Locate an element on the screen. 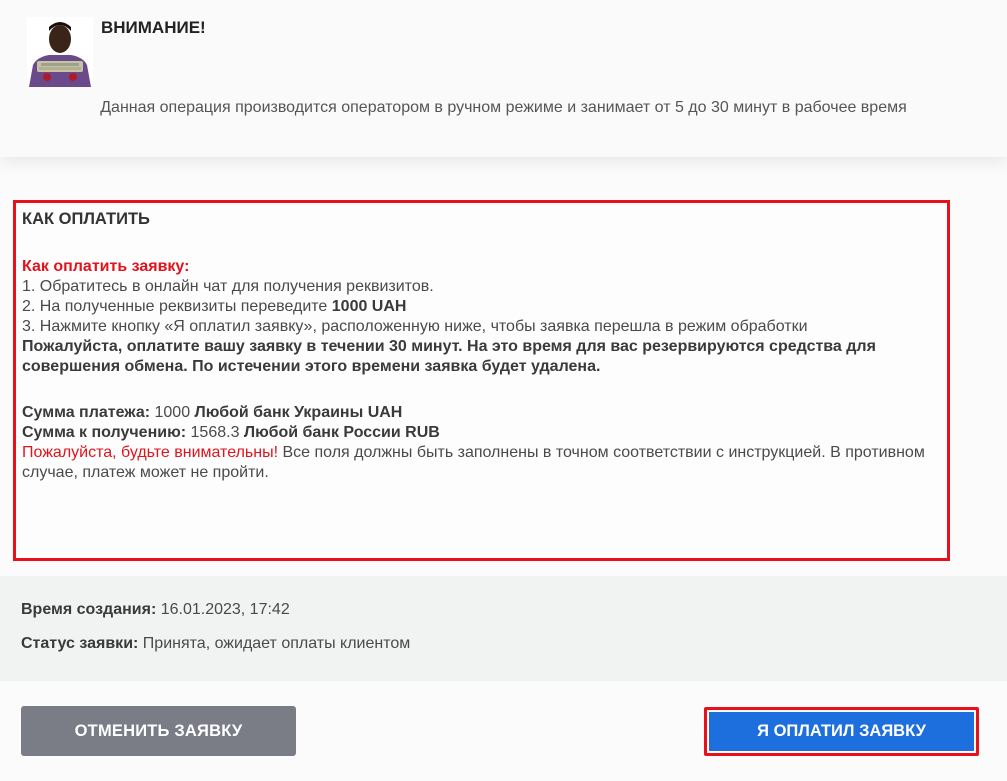 The width and height of the screenshot is (1007, 781). order-status-label: Статус заявки: is located at coordinates (80, 643).